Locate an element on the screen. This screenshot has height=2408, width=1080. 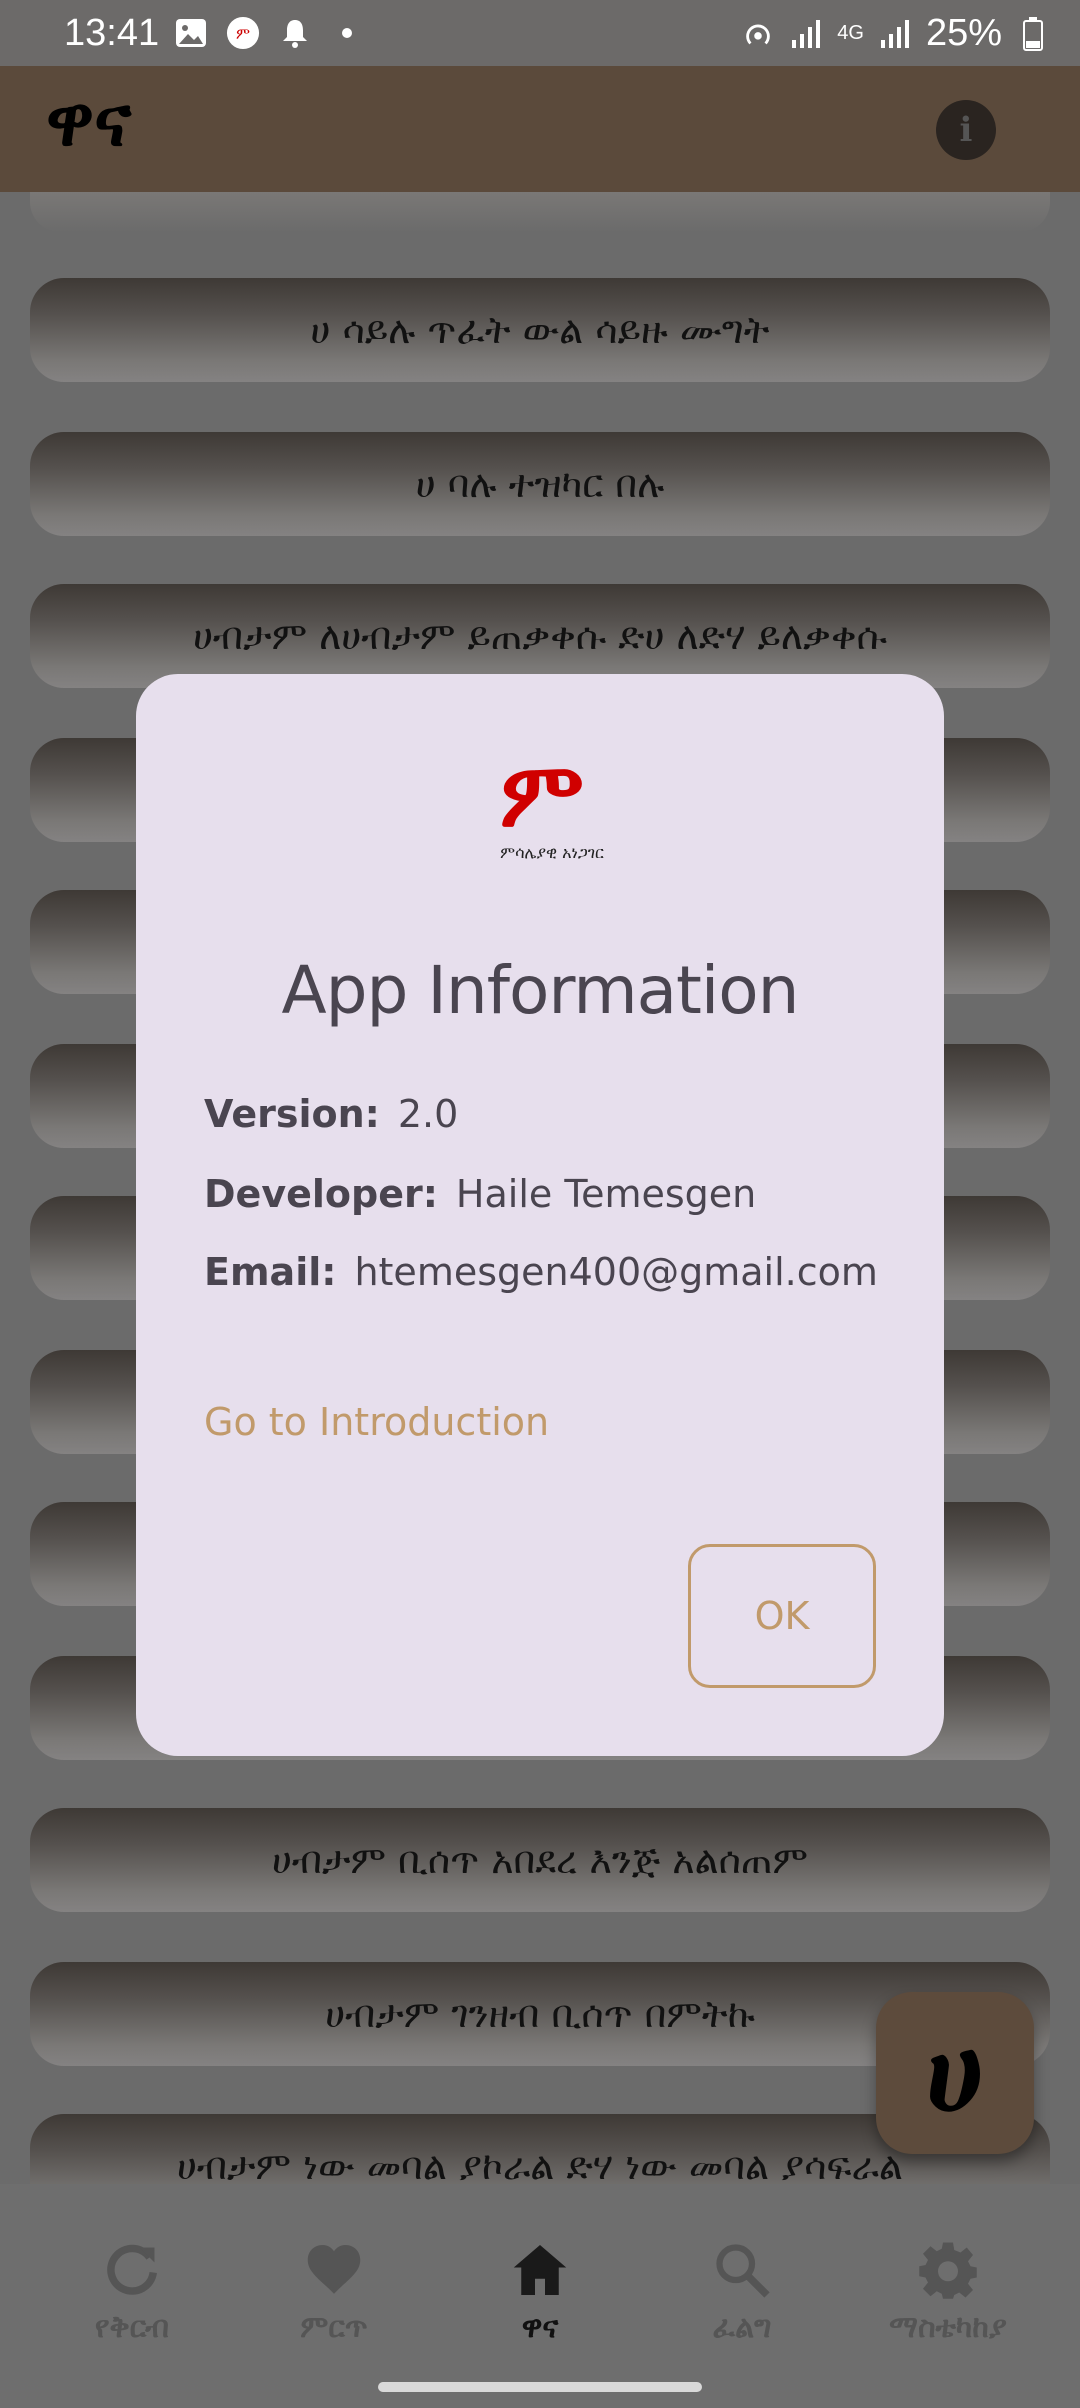
email-value: htemesgen400@gmail.com is located at coordinates (615, 1272).